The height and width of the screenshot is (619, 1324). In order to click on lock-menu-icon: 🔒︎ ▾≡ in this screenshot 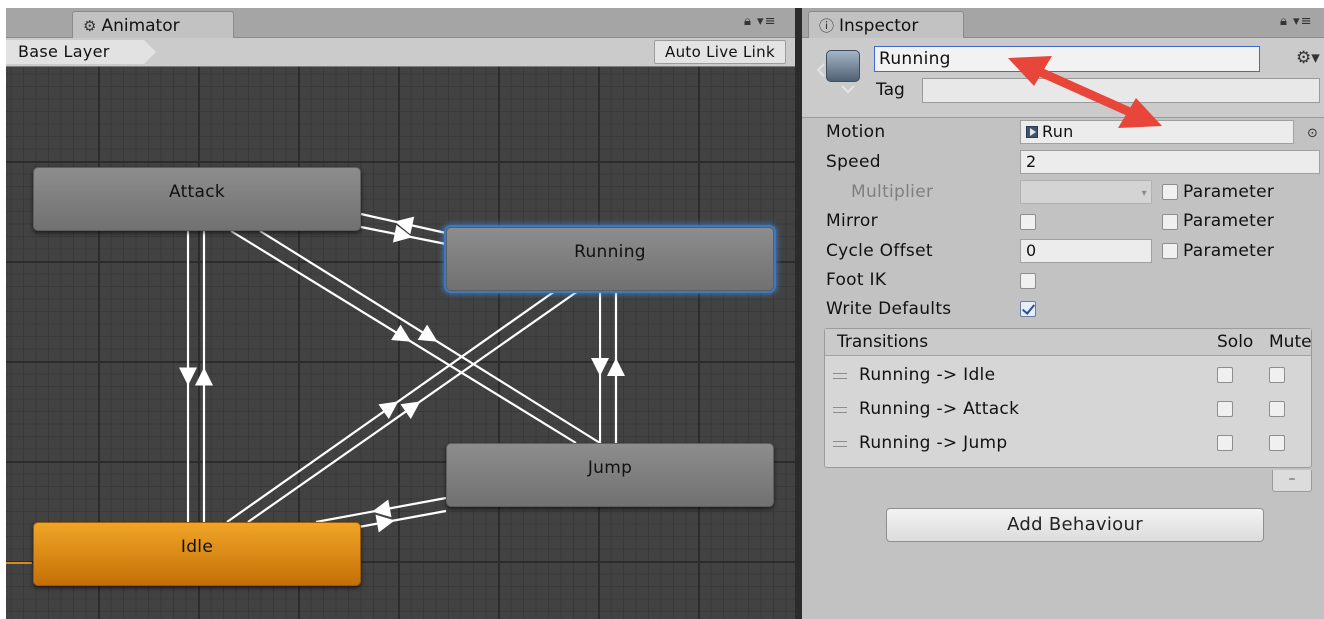, I will do `click(760, 21)`.